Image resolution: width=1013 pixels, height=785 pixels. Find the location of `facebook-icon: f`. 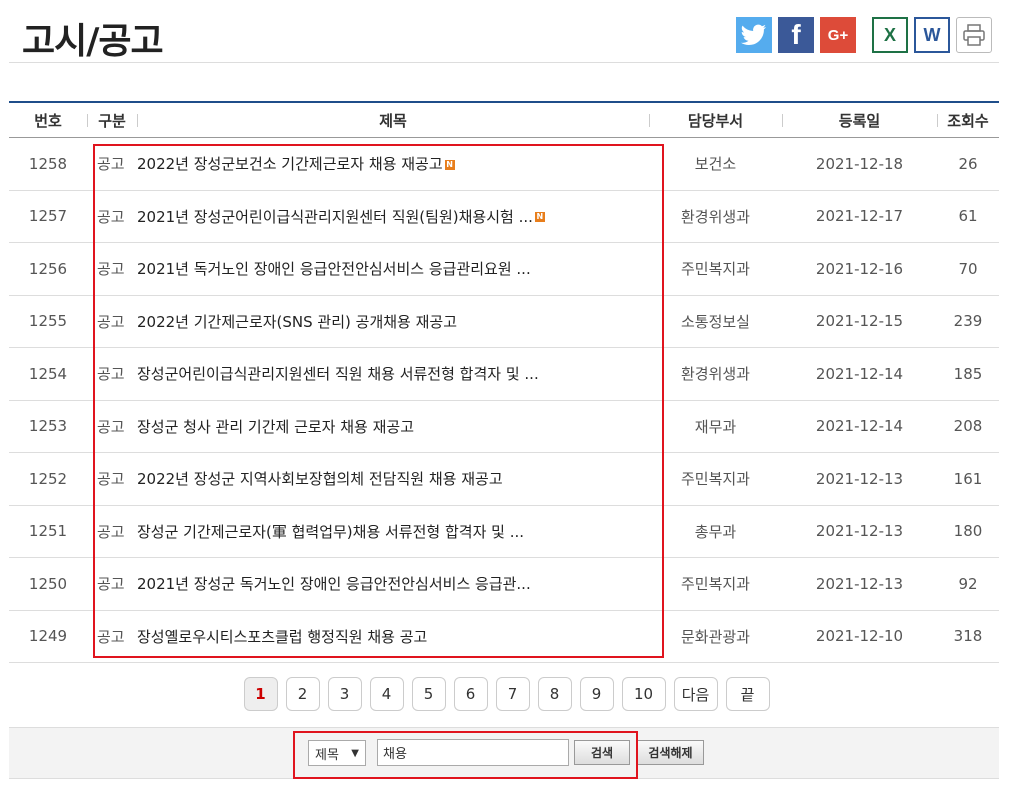

facebook-icon: f is located at coordinates (796, 35).